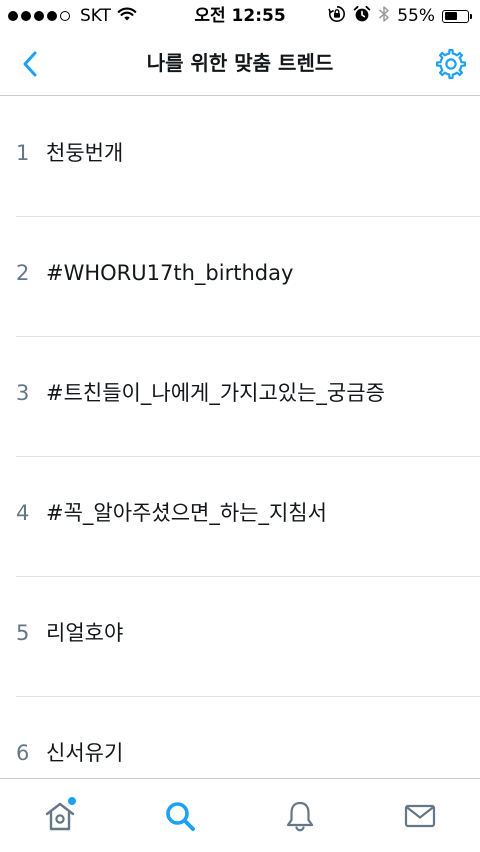 The width and height of the screenshot is (480, 852). What do you see at coordinates (23, 153) in the screenshot?
I see `trend-rank: 1` at bounding box center [23, 153].